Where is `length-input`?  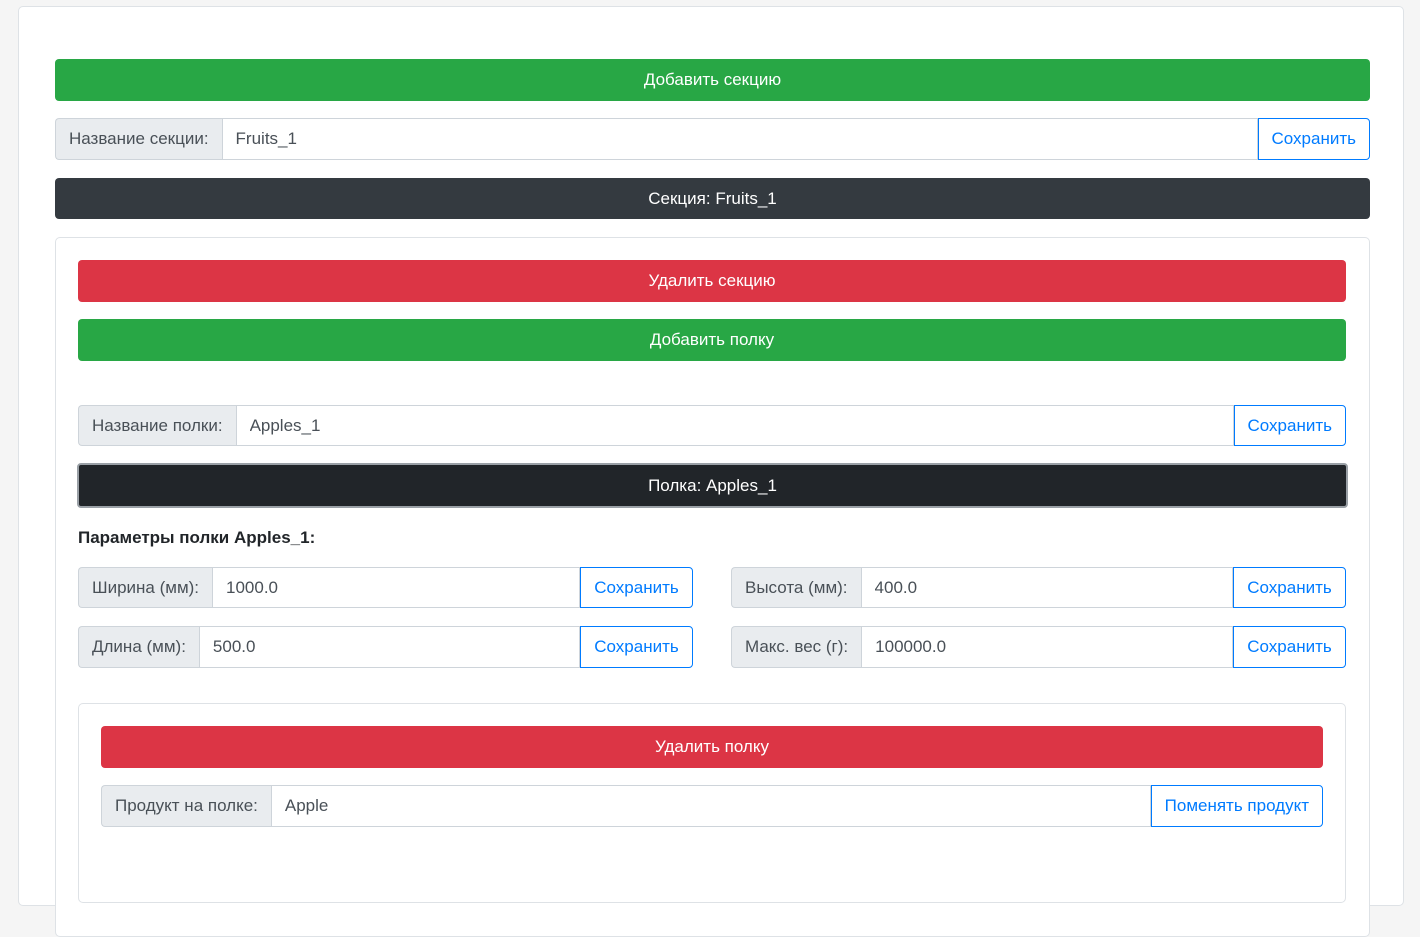
length-input is located at coordinates (389, 647).